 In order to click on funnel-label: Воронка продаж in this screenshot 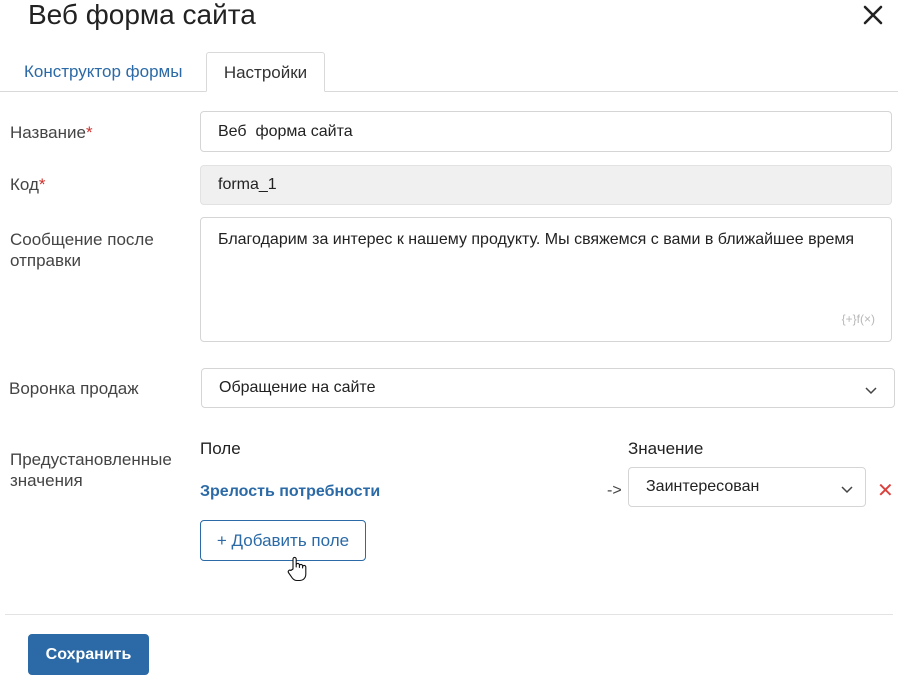, I will do `click(74, 388)`.